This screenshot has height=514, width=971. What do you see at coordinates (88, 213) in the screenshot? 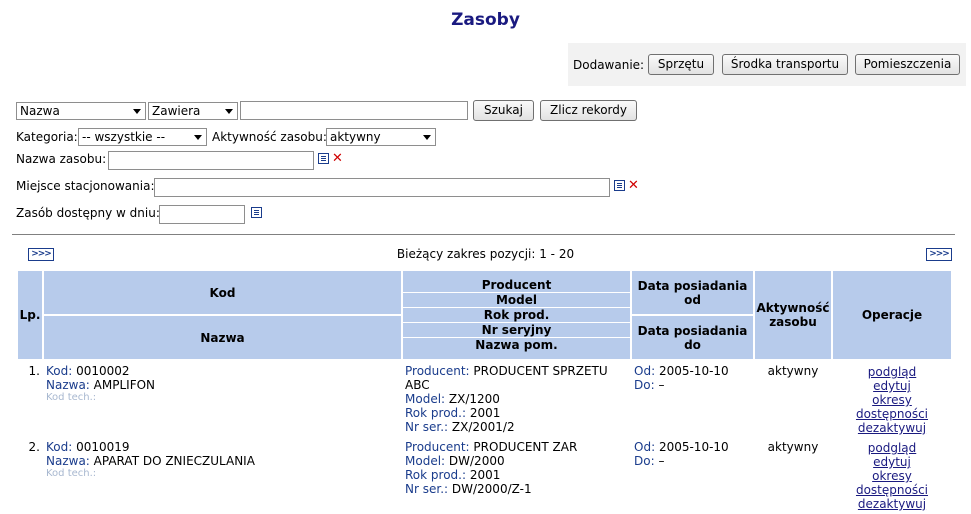
I see `available-date-label: Zasób dostępny w dniu:` at bounding box center [88, 213].